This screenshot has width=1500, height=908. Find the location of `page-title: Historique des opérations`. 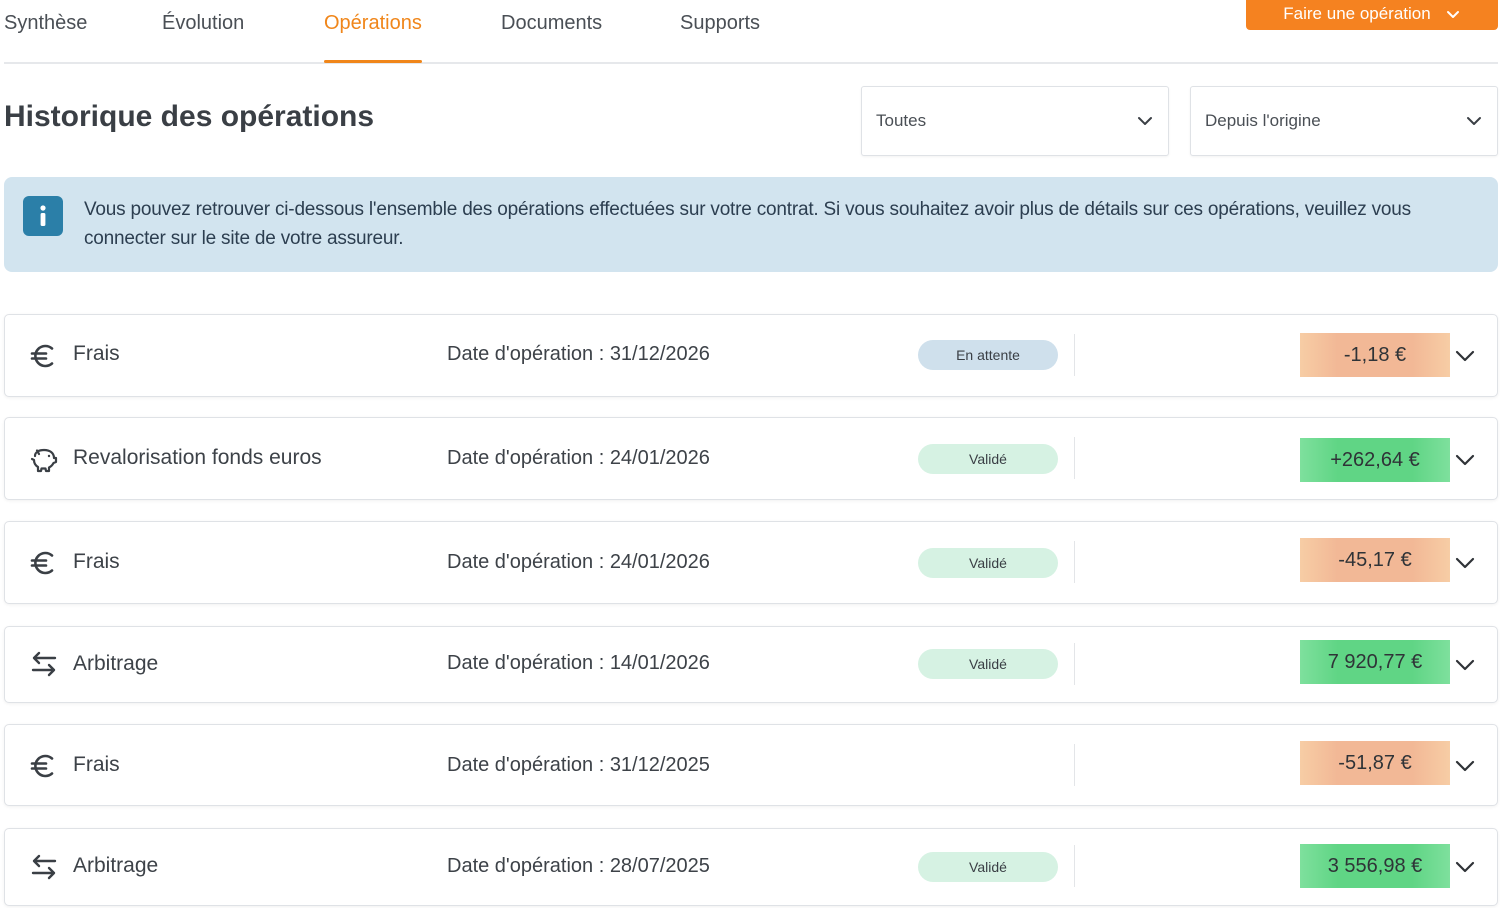

page-title: Historique des opérations is located at coordinates (189, 116).